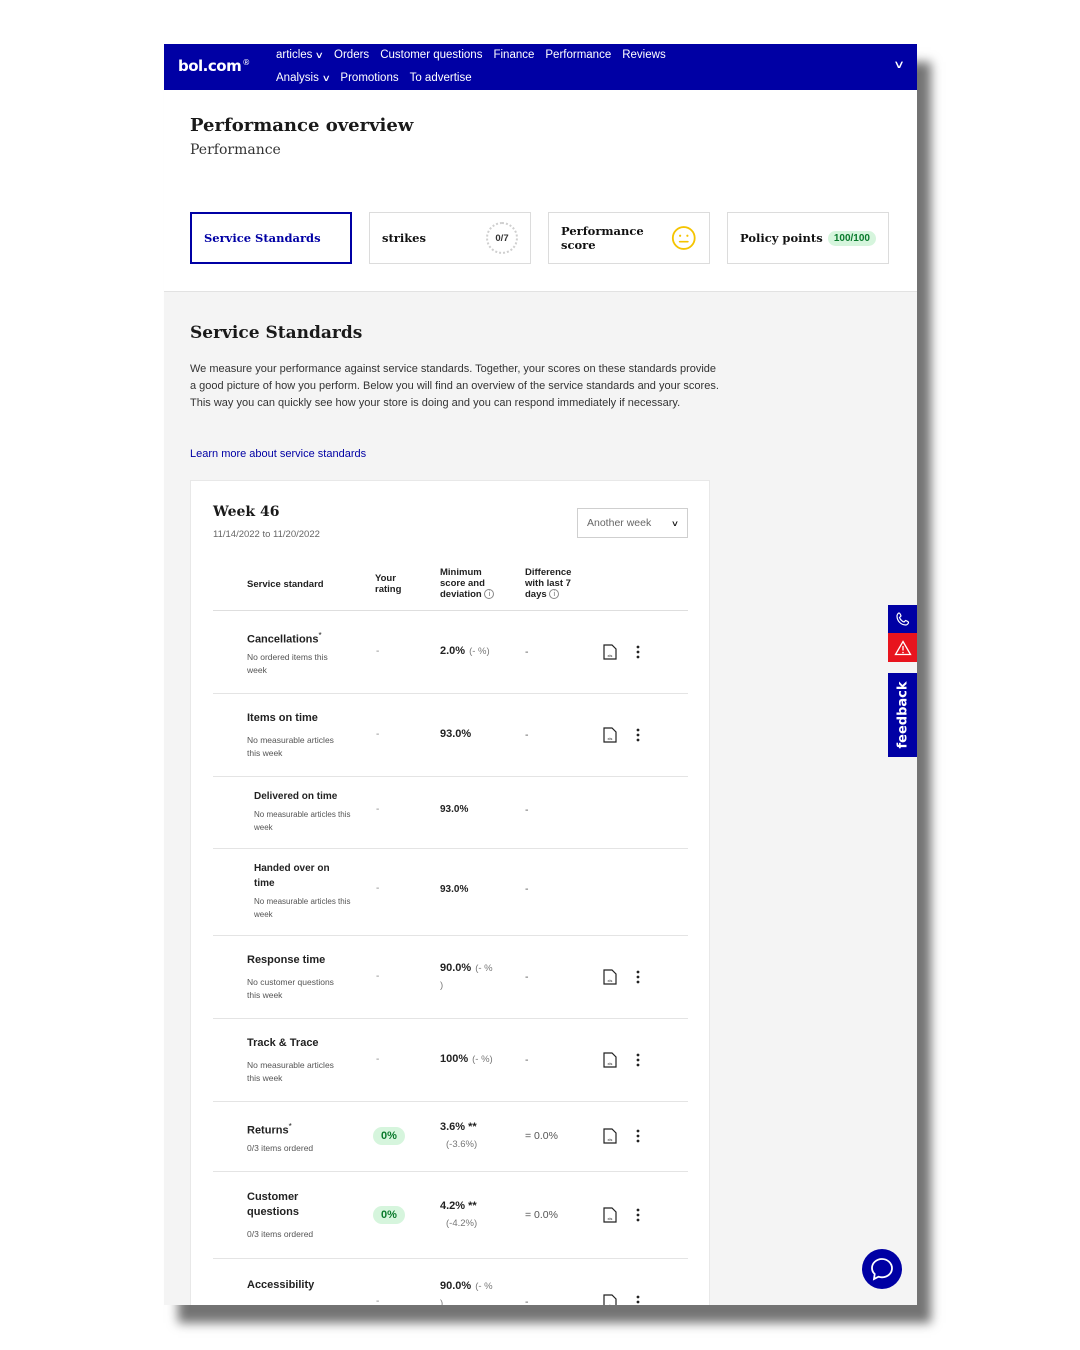 The width and height of the screenshot is (1080, 1350). Describe the element at coordinates (467, 583) in the screenshot. I see `header-minimum-score: Minimum score and deviation i` at that location.